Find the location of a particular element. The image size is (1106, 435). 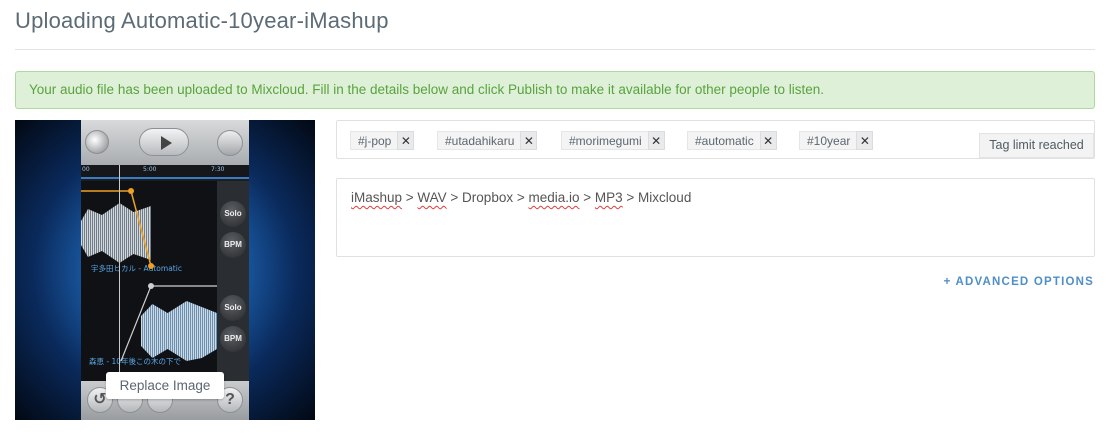

timeline-label: 00 is located at coordinates (86, 169).